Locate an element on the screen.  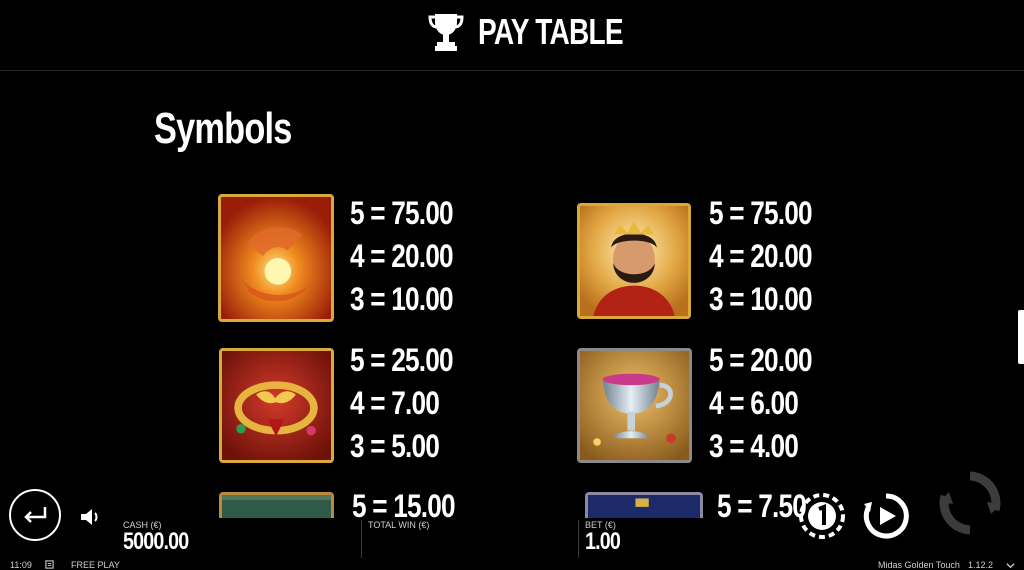
side-scroll-tab is located at coordinates (1021, 337).